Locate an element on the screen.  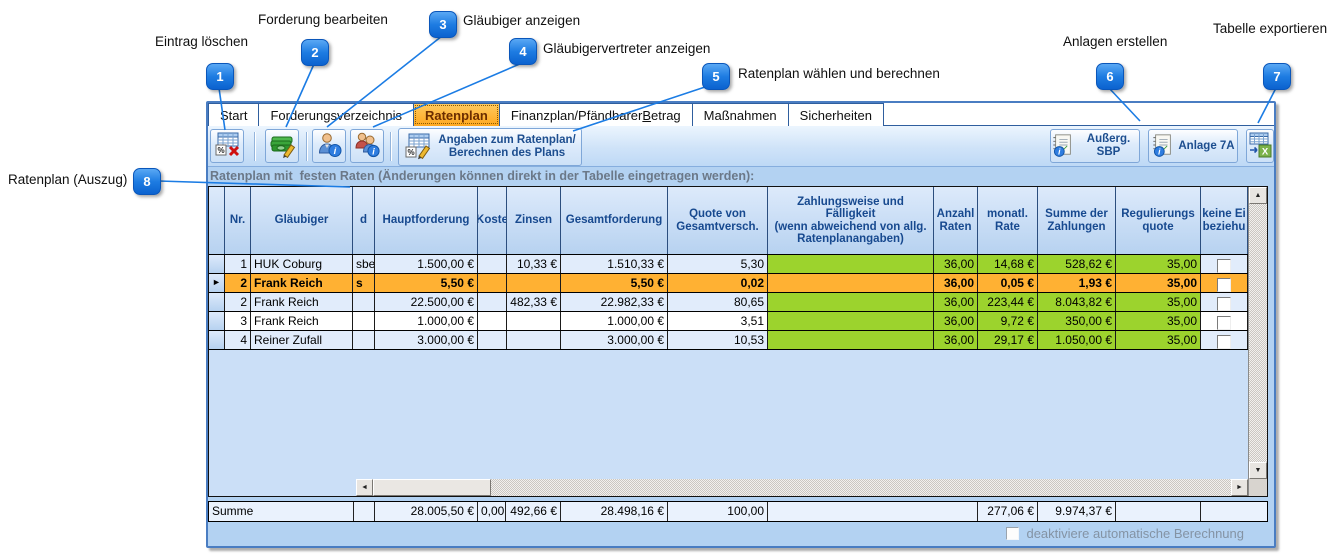
cell-nr: 1 is located at coordinates (238, 264).